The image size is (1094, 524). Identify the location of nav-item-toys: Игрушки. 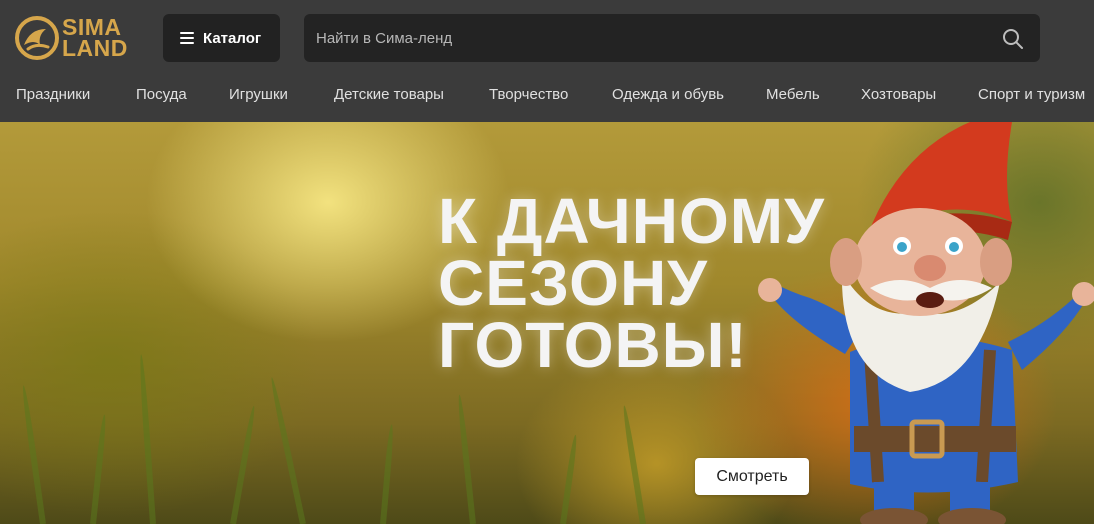
(258, 94).